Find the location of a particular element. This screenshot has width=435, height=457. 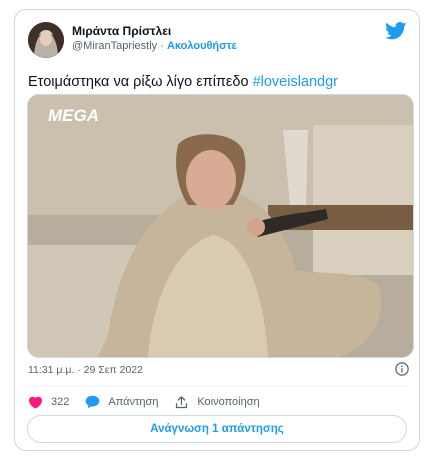

likes-count: 322 is located at coordinates (60, 402).